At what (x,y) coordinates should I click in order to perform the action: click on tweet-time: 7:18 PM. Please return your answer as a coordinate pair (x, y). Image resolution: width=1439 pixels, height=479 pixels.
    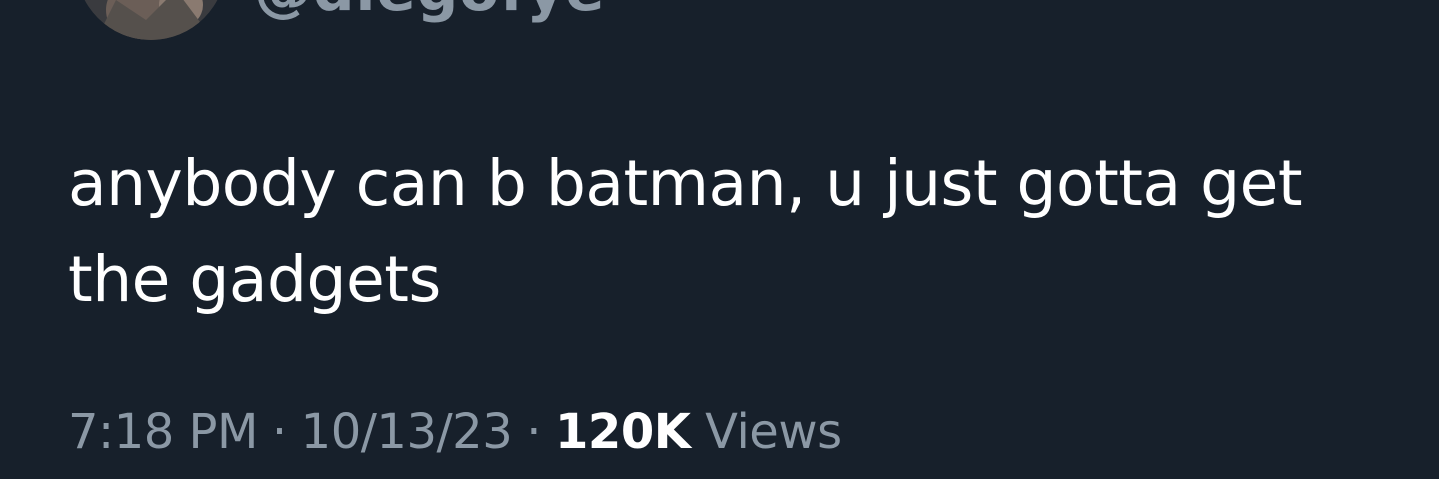
    Looking at the image, I should click on (163, 432).